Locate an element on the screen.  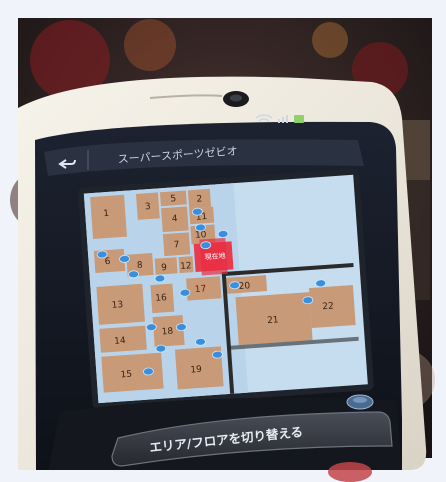
room-label: 3 is located at coordinates (148, 207).